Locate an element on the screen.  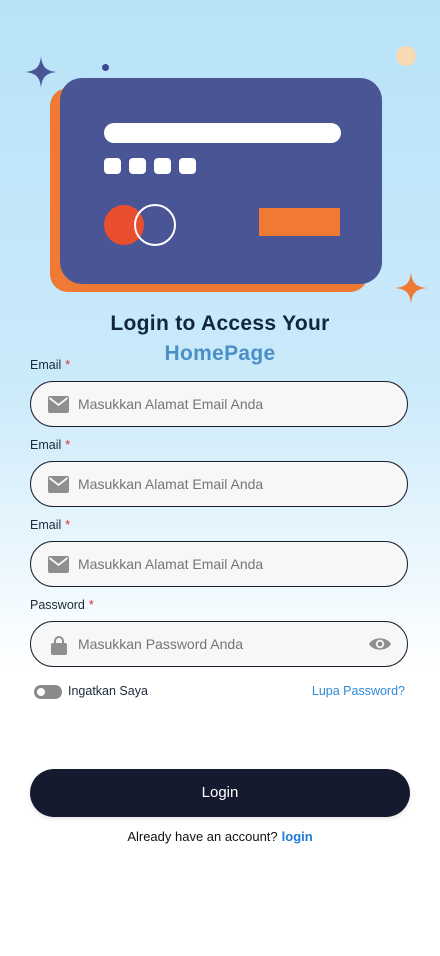
password-field is located at coordinates (219, 644).